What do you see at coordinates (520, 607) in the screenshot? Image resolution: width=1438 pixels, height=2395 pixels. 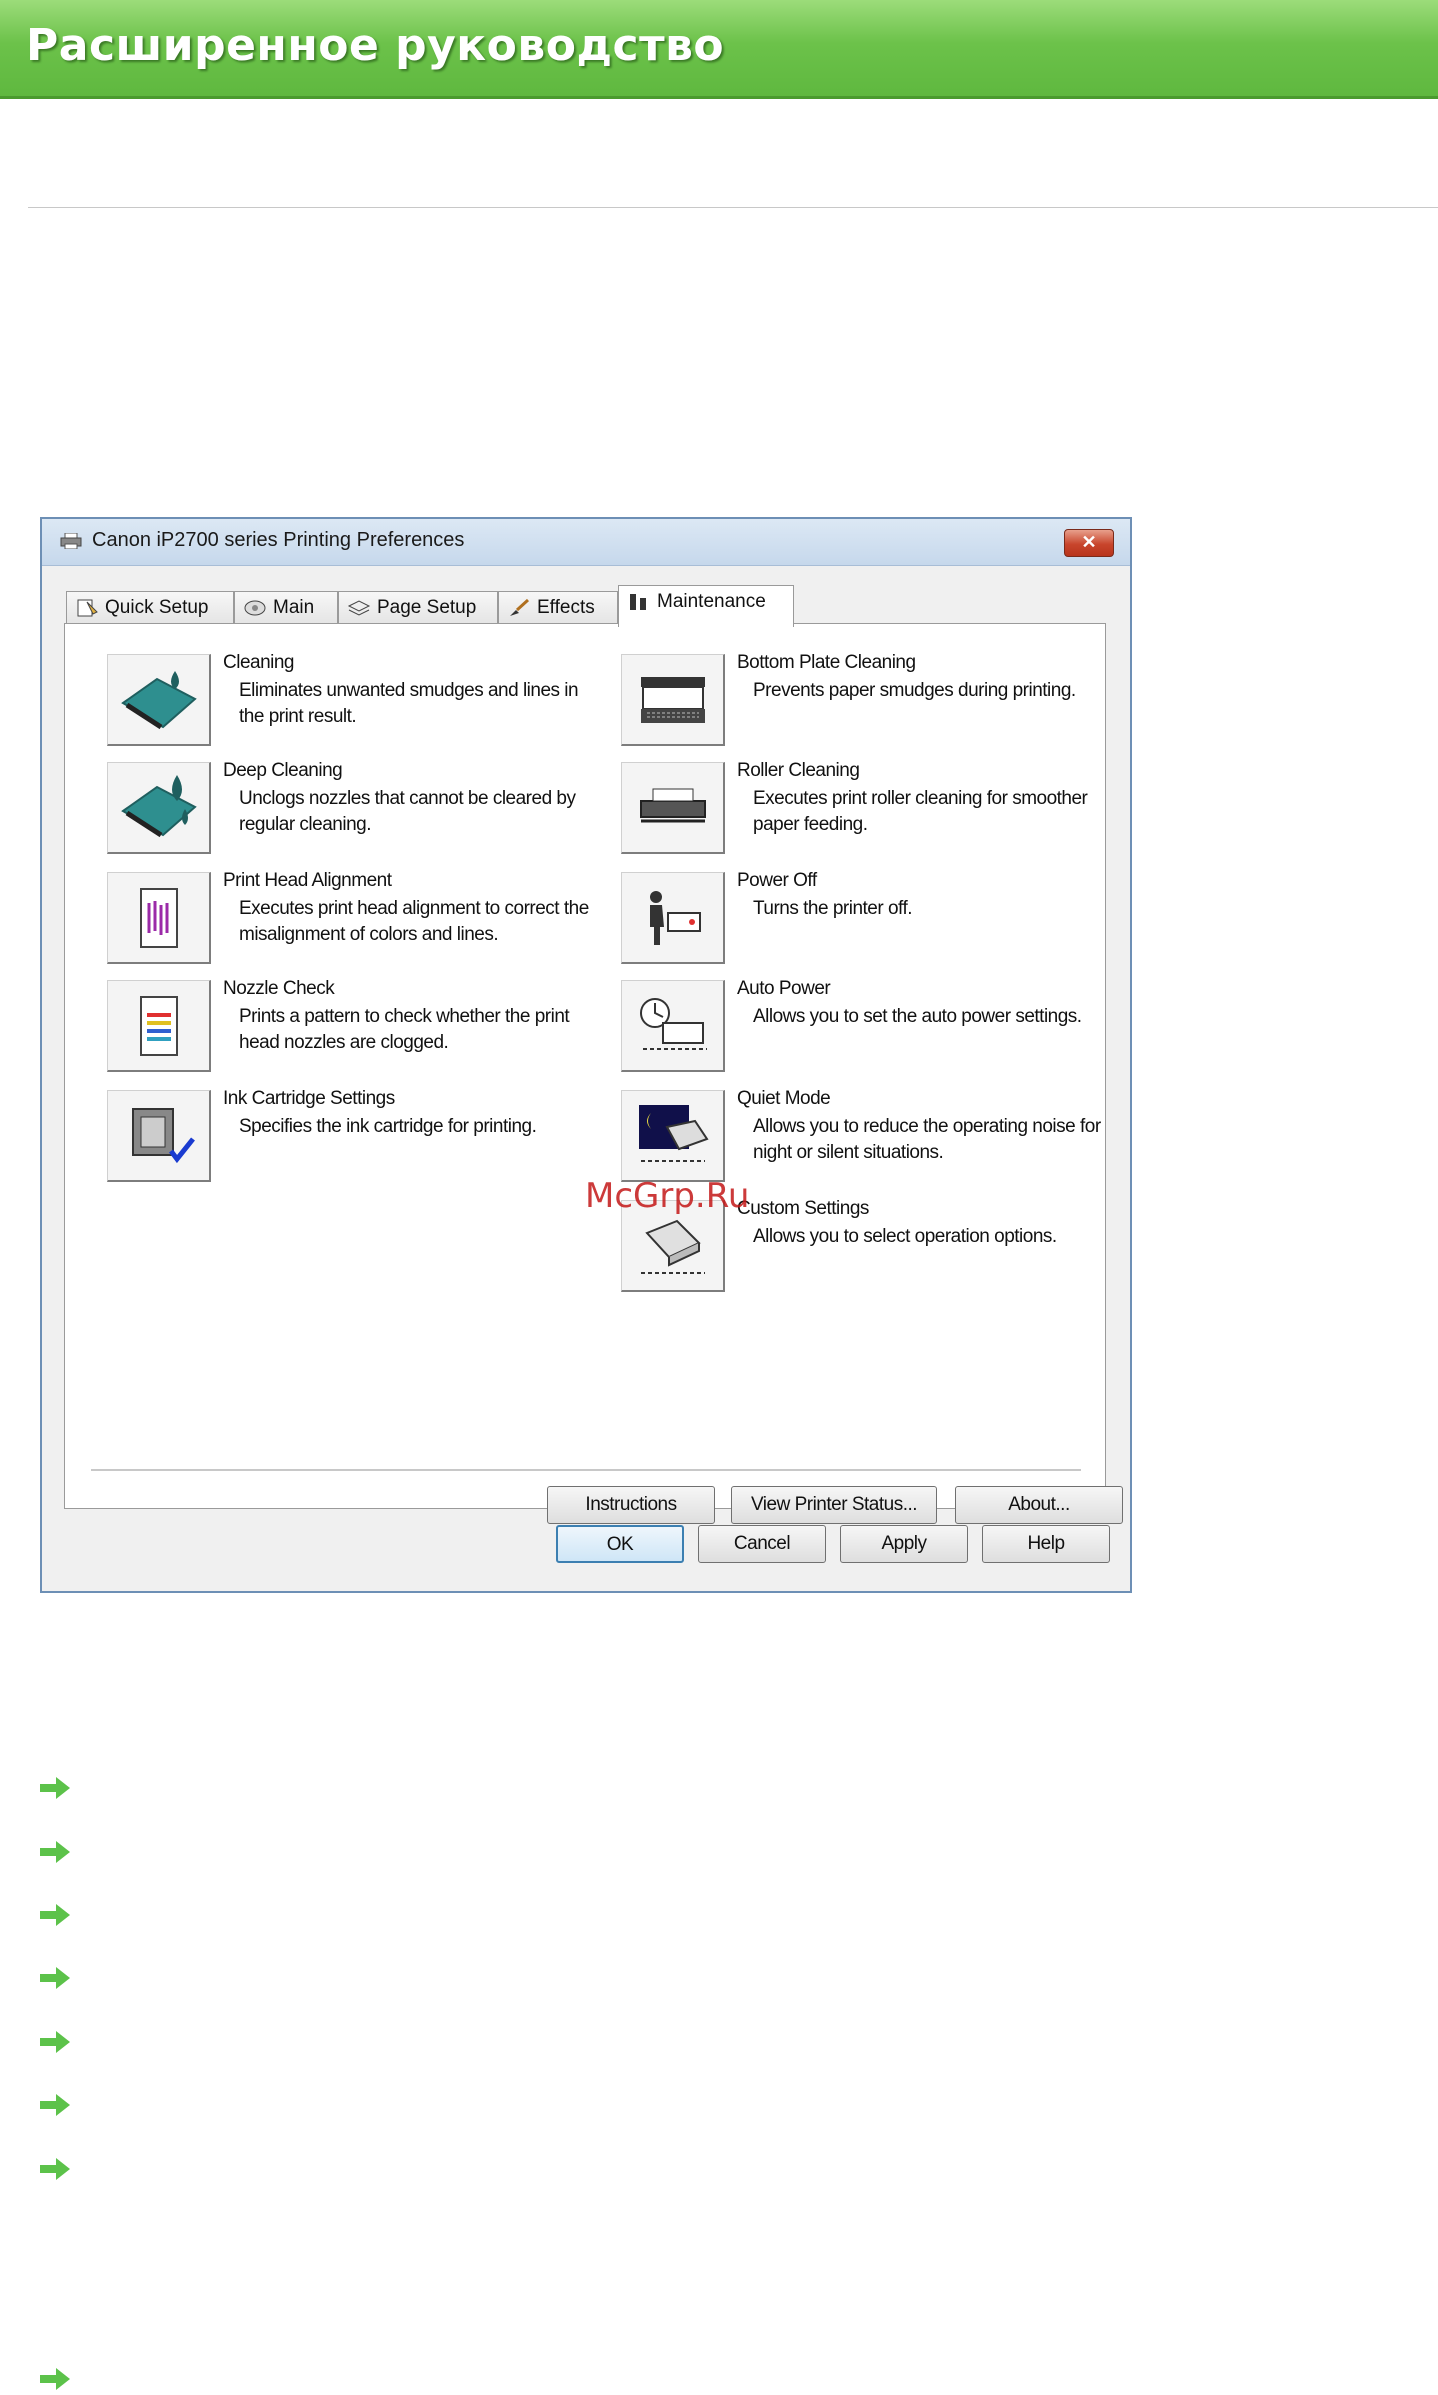 I see `effects-icon` at bounding box center [520, 607].